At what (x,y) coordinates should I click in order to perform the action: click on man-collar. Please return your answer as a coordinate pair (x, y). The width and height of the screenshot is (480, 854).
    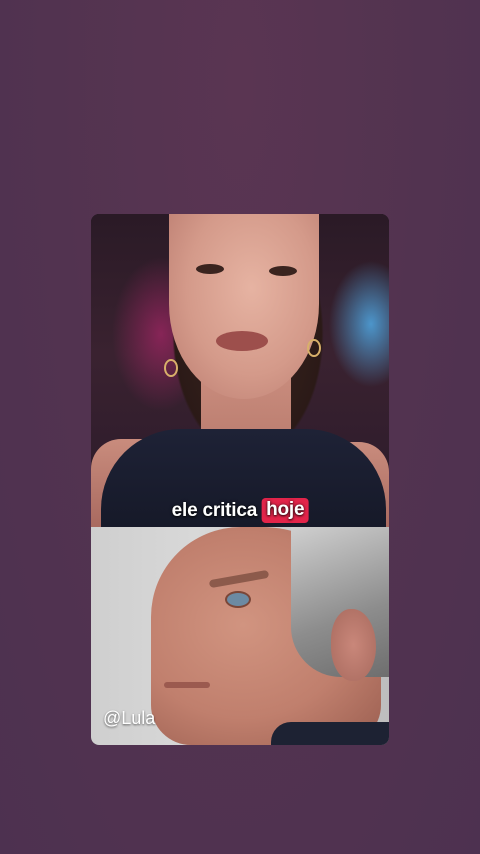
    Looking at the image, I should click on (330, 733).